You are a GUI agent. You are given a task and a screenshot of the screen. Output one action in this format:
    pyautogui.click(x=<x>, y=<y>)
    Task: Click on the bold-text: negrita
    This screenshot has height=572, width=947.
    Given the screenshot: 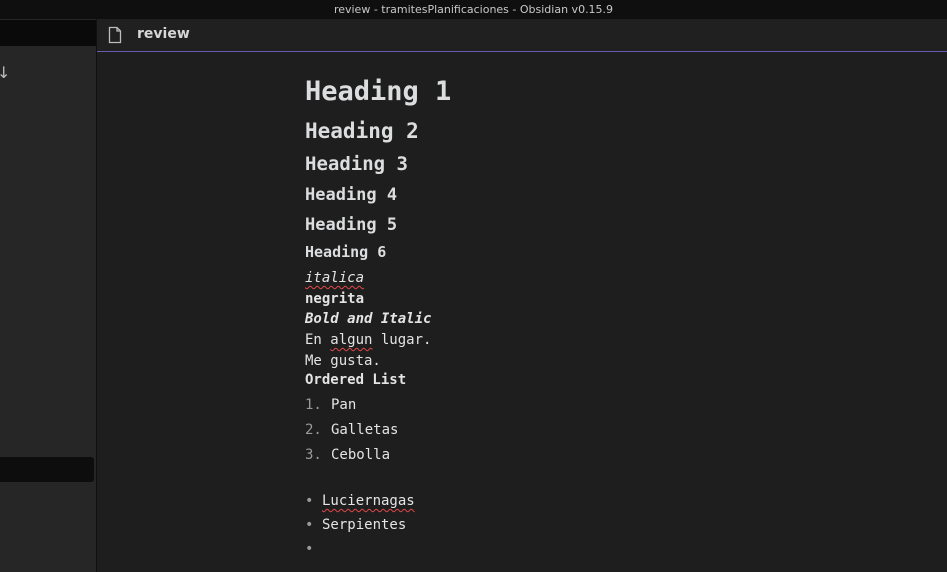 What is the action you would take?
    pyautogui.click(x=334, y=299)
    